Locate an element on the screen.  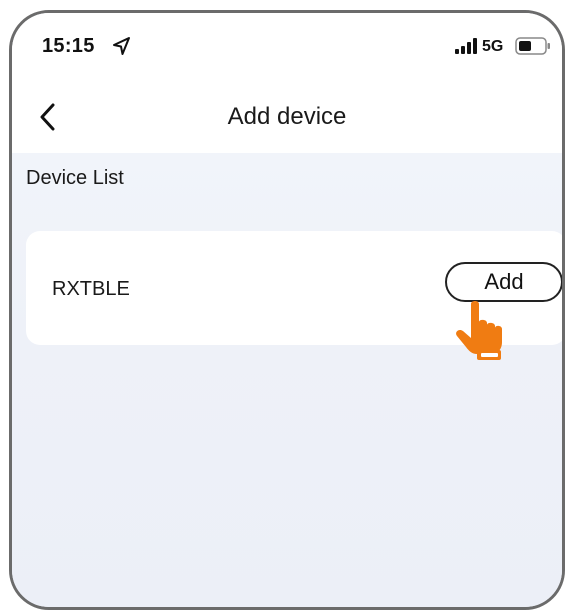
page-title: Add device is located at coordinates (287, 116).